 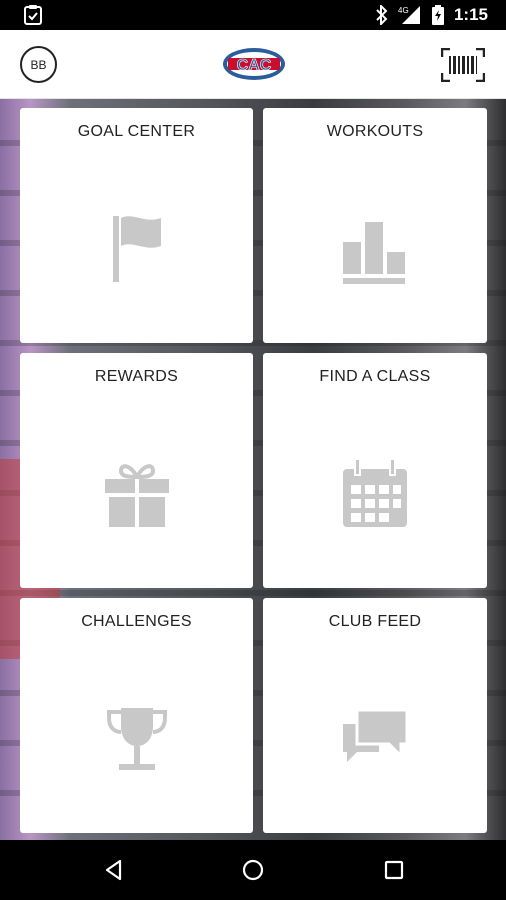 I want to click on network-type: 4G, so click(x=403, y=10).